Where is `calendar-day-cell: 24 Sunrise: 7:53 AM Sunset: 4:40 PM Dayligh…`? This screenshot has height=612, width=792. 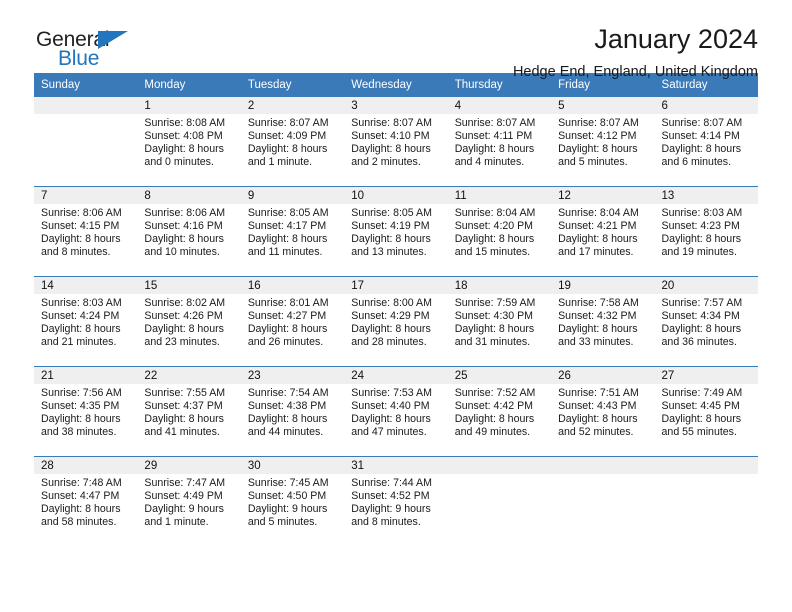
calendar-day-cell: 24 Sunrise: 7:53 AM Sunset: 4:40 PM Dayligh… is located at coordinates (396, 411).